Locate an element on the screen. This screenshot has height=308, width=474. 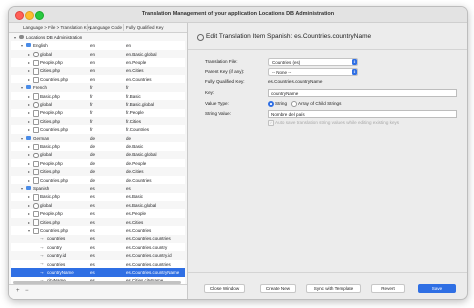
translation-file-select: Countries (es) ⇕ is located at coordinates (313, 62).